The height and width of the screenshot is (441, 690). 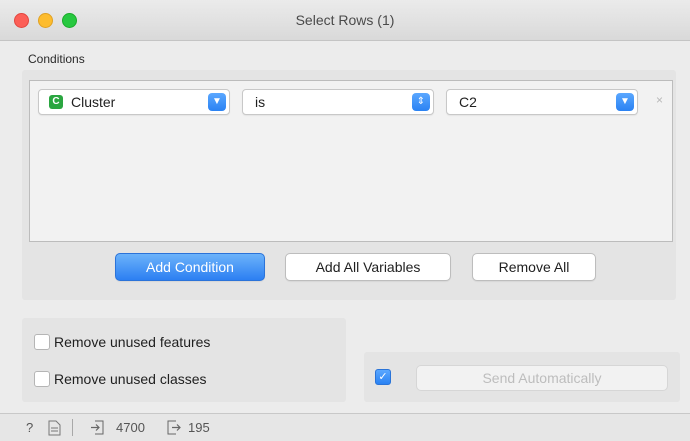 I want to click on remove-unused-features-checkbox, so click(x=42, y=342).